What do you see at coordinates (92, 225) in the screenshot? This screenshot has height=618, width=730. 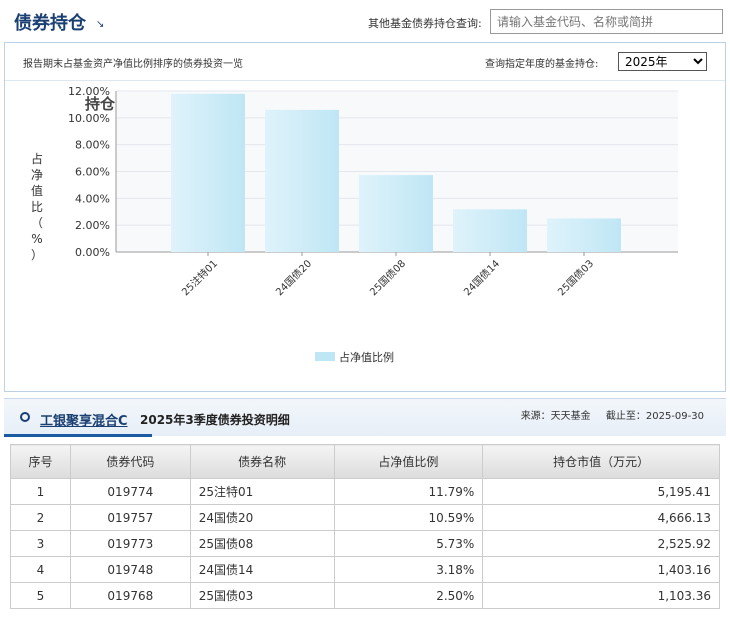 I see `y-tick-label: 2.00%` at bounding box center [92, 225].